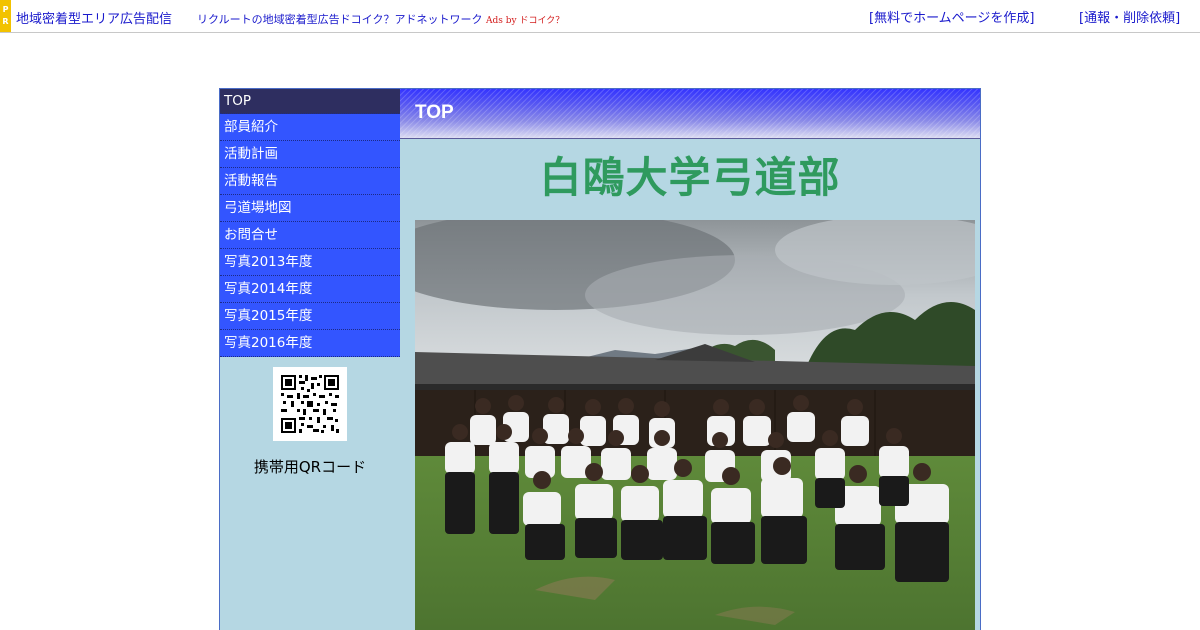  What do you see at coordinates (525, 19) in the screenshot?
I see `ads-by-link: Ads by ドコイク？` at bounding box center [525, 19].